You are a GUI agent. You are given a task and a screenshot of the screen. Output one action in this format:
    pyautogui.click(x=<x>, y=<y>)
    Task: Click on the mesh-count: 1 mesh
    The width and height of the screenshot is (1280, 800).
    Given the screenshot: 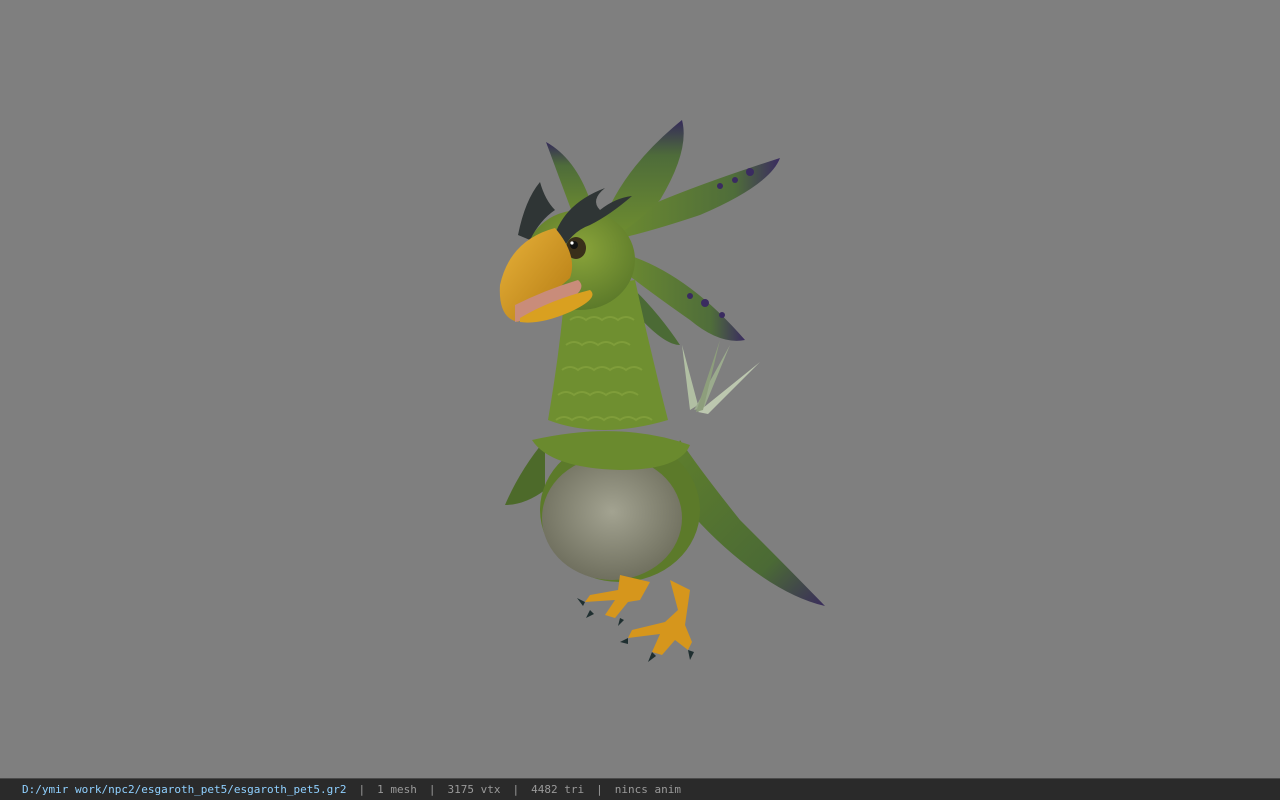 What is the action you would take?
    pyautogui.click(x=397, y=789)
    